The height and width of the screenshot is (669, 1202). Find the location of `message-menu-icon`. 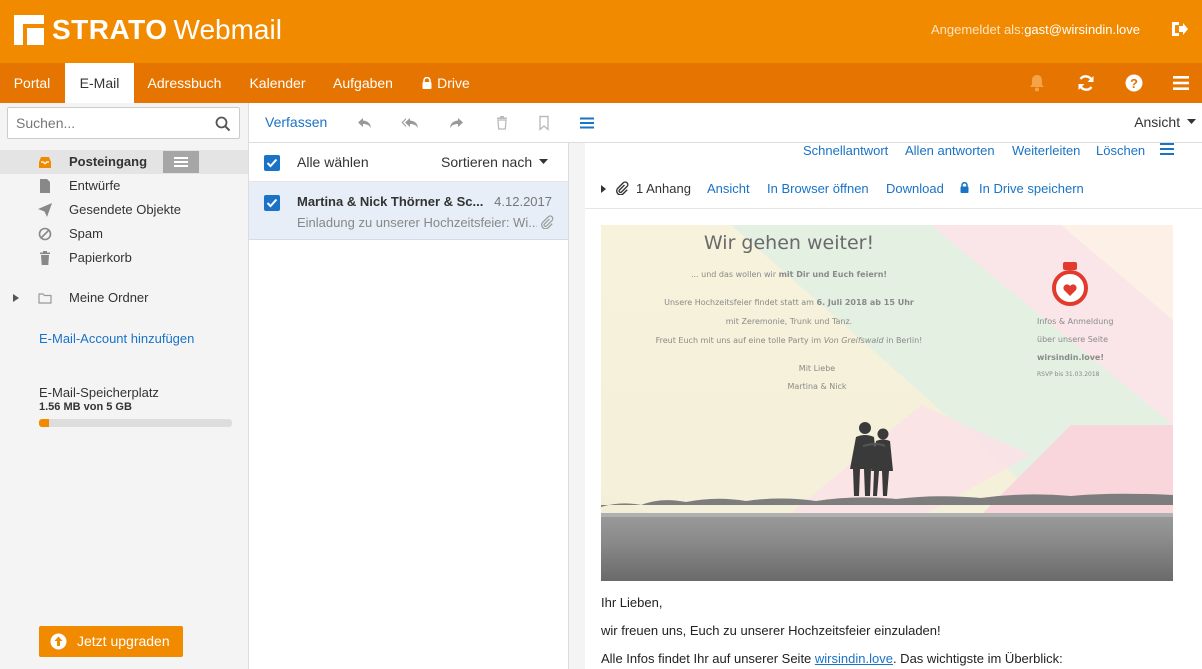

message-menu-icon is located at coordinates (1167, 149).